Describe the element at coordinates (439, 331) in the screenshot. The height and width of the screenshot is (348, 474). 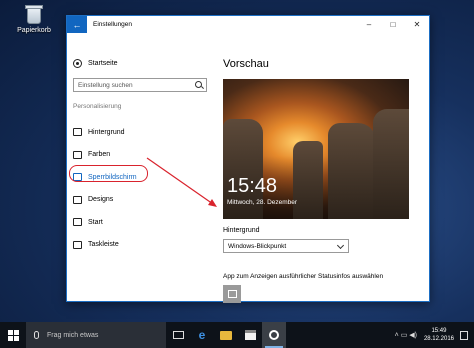
I see `clock-time: 15:49` at that location.